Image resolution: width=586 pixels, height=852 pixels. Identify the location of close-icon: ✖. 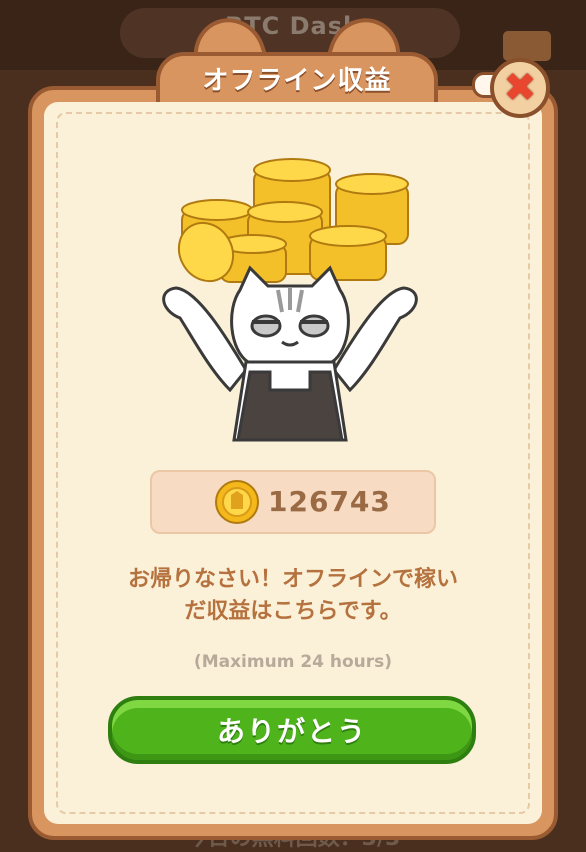
(520, 88).